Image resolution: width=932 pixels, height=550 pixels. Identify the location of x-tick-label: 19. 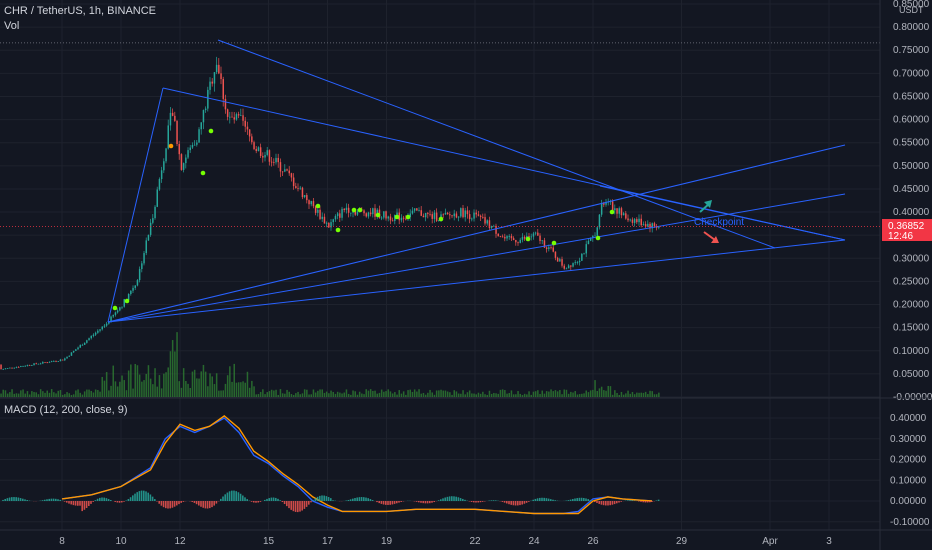
(387, 541).